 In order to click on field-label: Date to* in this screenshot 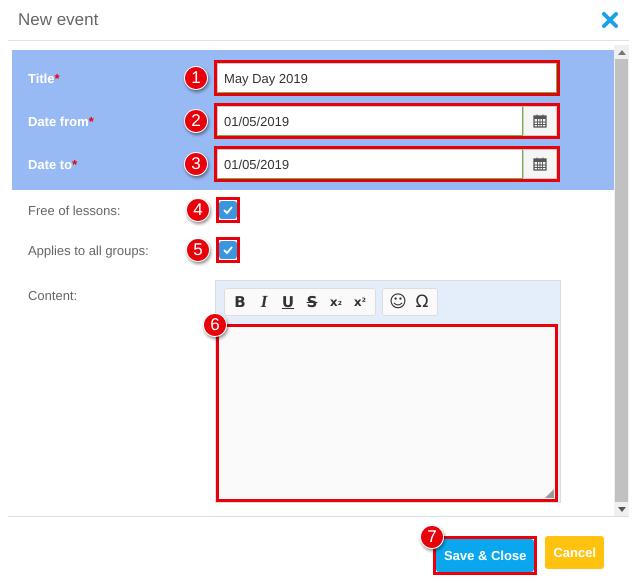, I will do `click(53, 164)`.